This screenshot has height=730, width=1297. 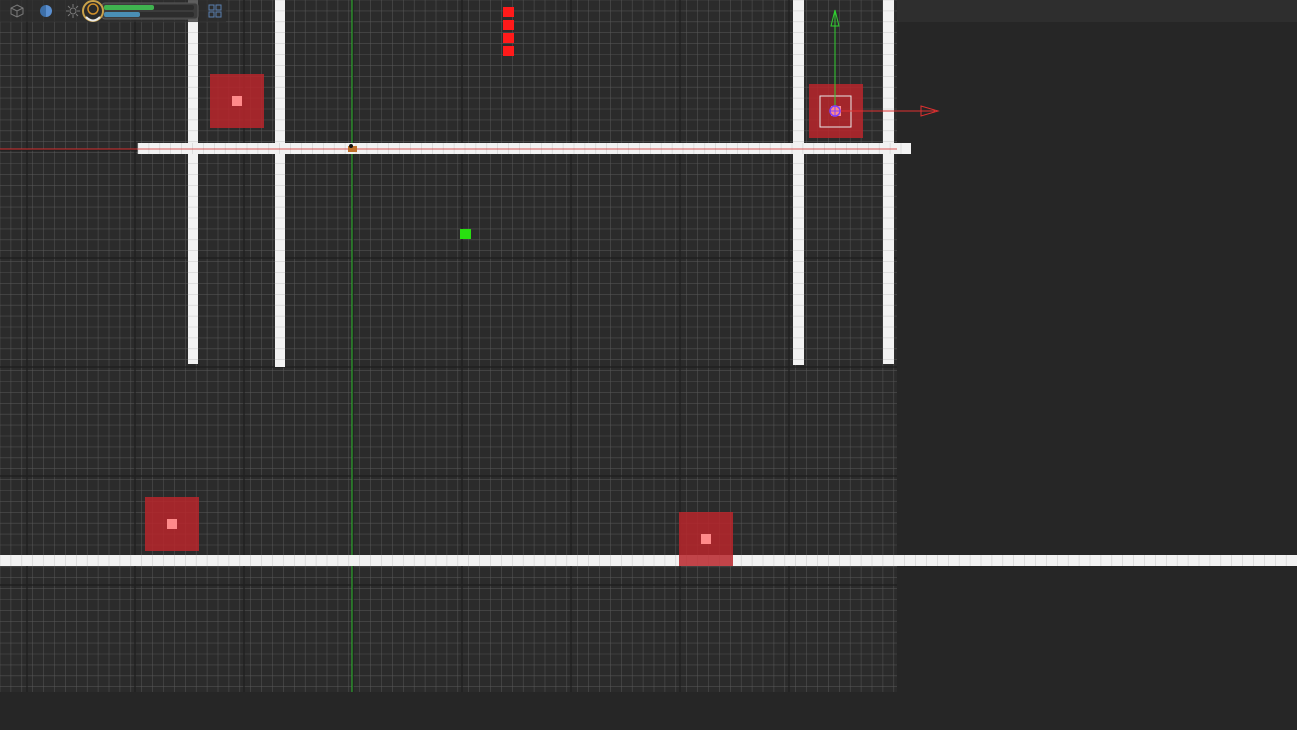 I want to click on cube-view-icon, so click(x=17, y=11).